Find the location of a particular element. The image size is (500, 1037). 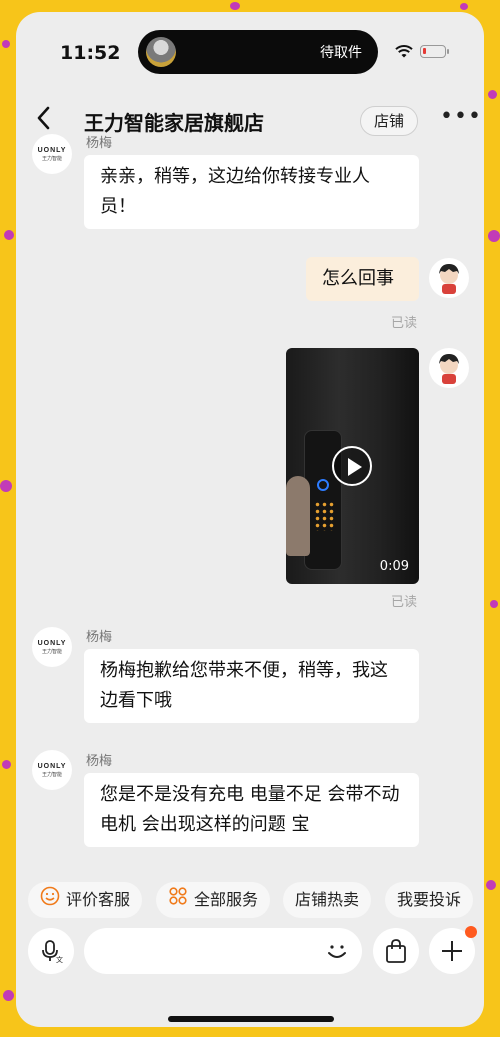

dynamic-island: 待取件 is located at coordinates (258, 52).